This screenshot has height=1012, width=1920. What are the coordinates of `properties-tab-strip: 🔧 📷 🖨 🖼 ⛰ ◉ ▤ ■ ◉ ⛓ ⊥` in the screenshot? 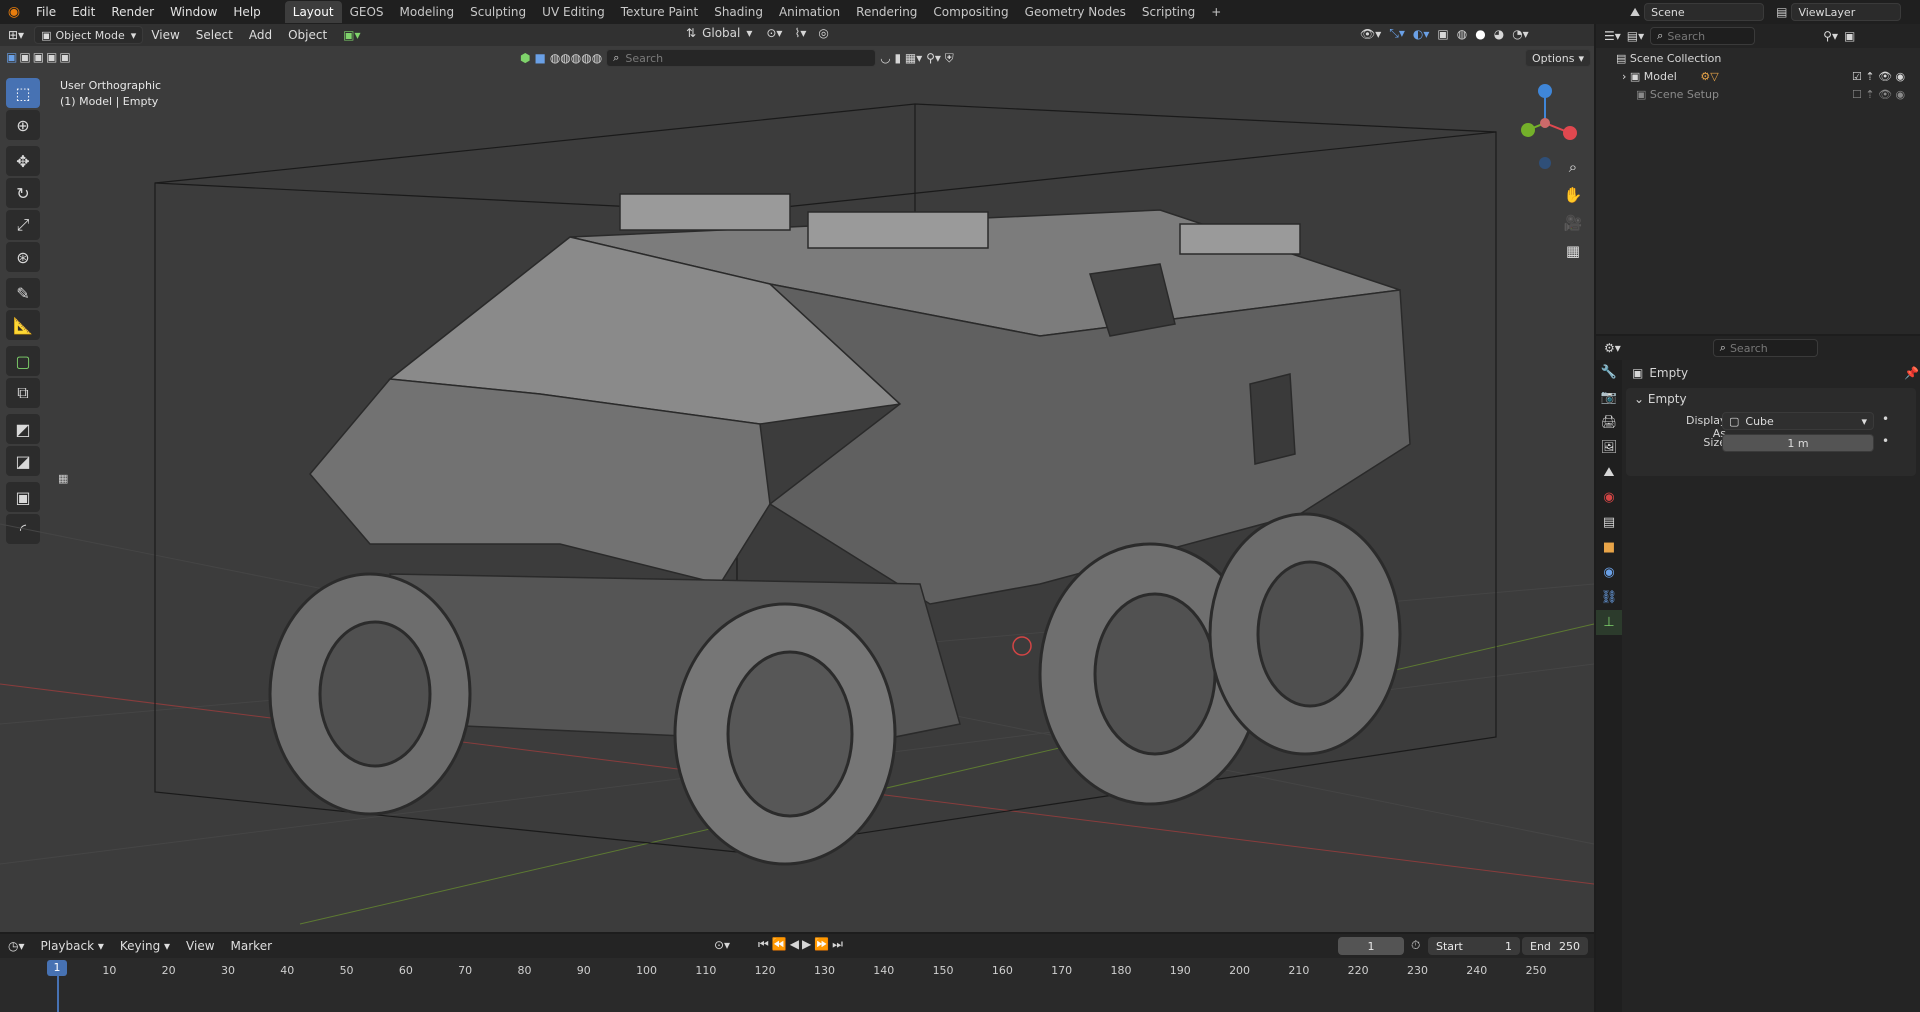 It's located at (1609, 686).